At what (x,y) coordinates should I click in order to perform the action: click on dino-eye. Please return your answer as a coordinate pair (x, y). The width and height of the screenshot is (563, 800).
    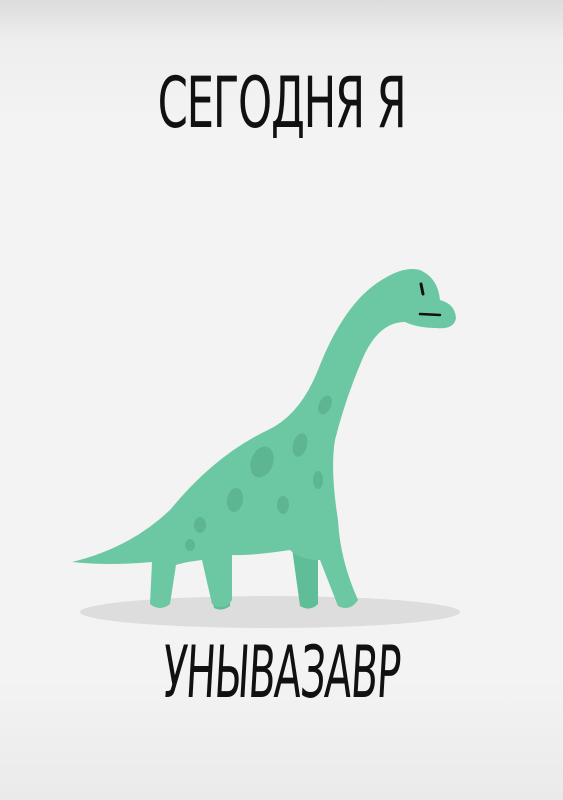
    Looking at the image, I should click on (422, 289).